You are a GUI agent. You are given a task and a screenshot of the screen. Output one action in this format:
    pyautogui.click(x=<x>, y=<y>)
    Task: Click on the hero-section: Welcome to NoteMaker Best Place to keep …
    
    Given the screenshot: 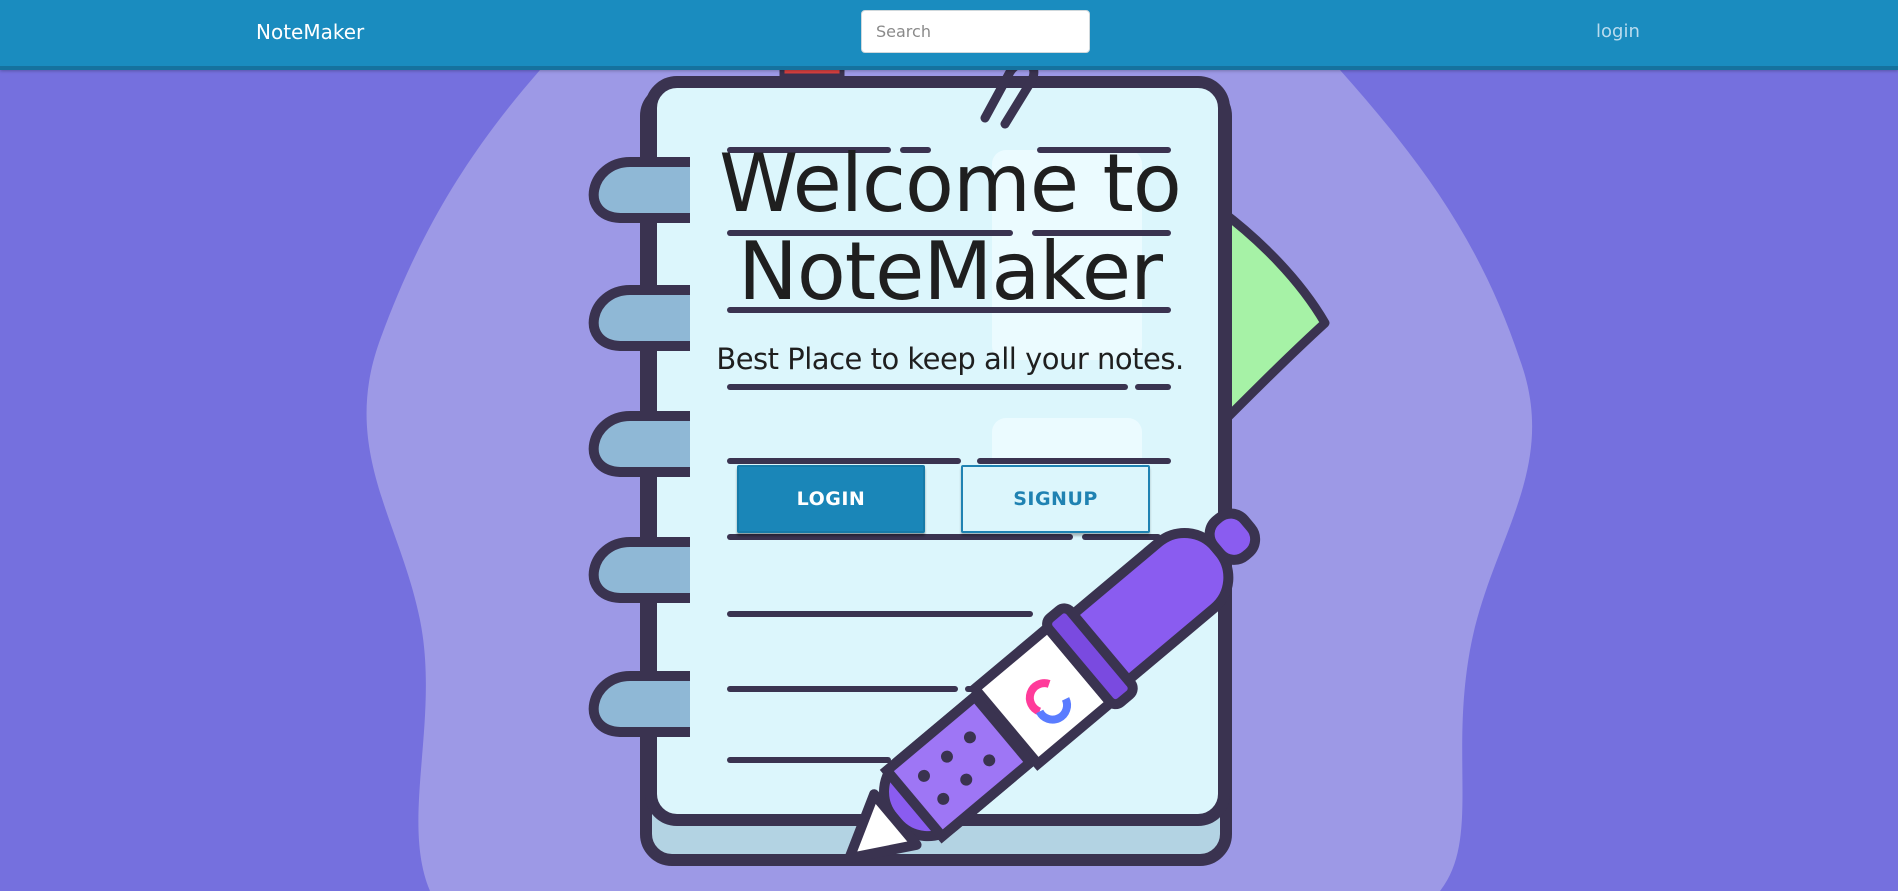 What is the action you would take?
    pyautogui.click(x=950, y=257)
    